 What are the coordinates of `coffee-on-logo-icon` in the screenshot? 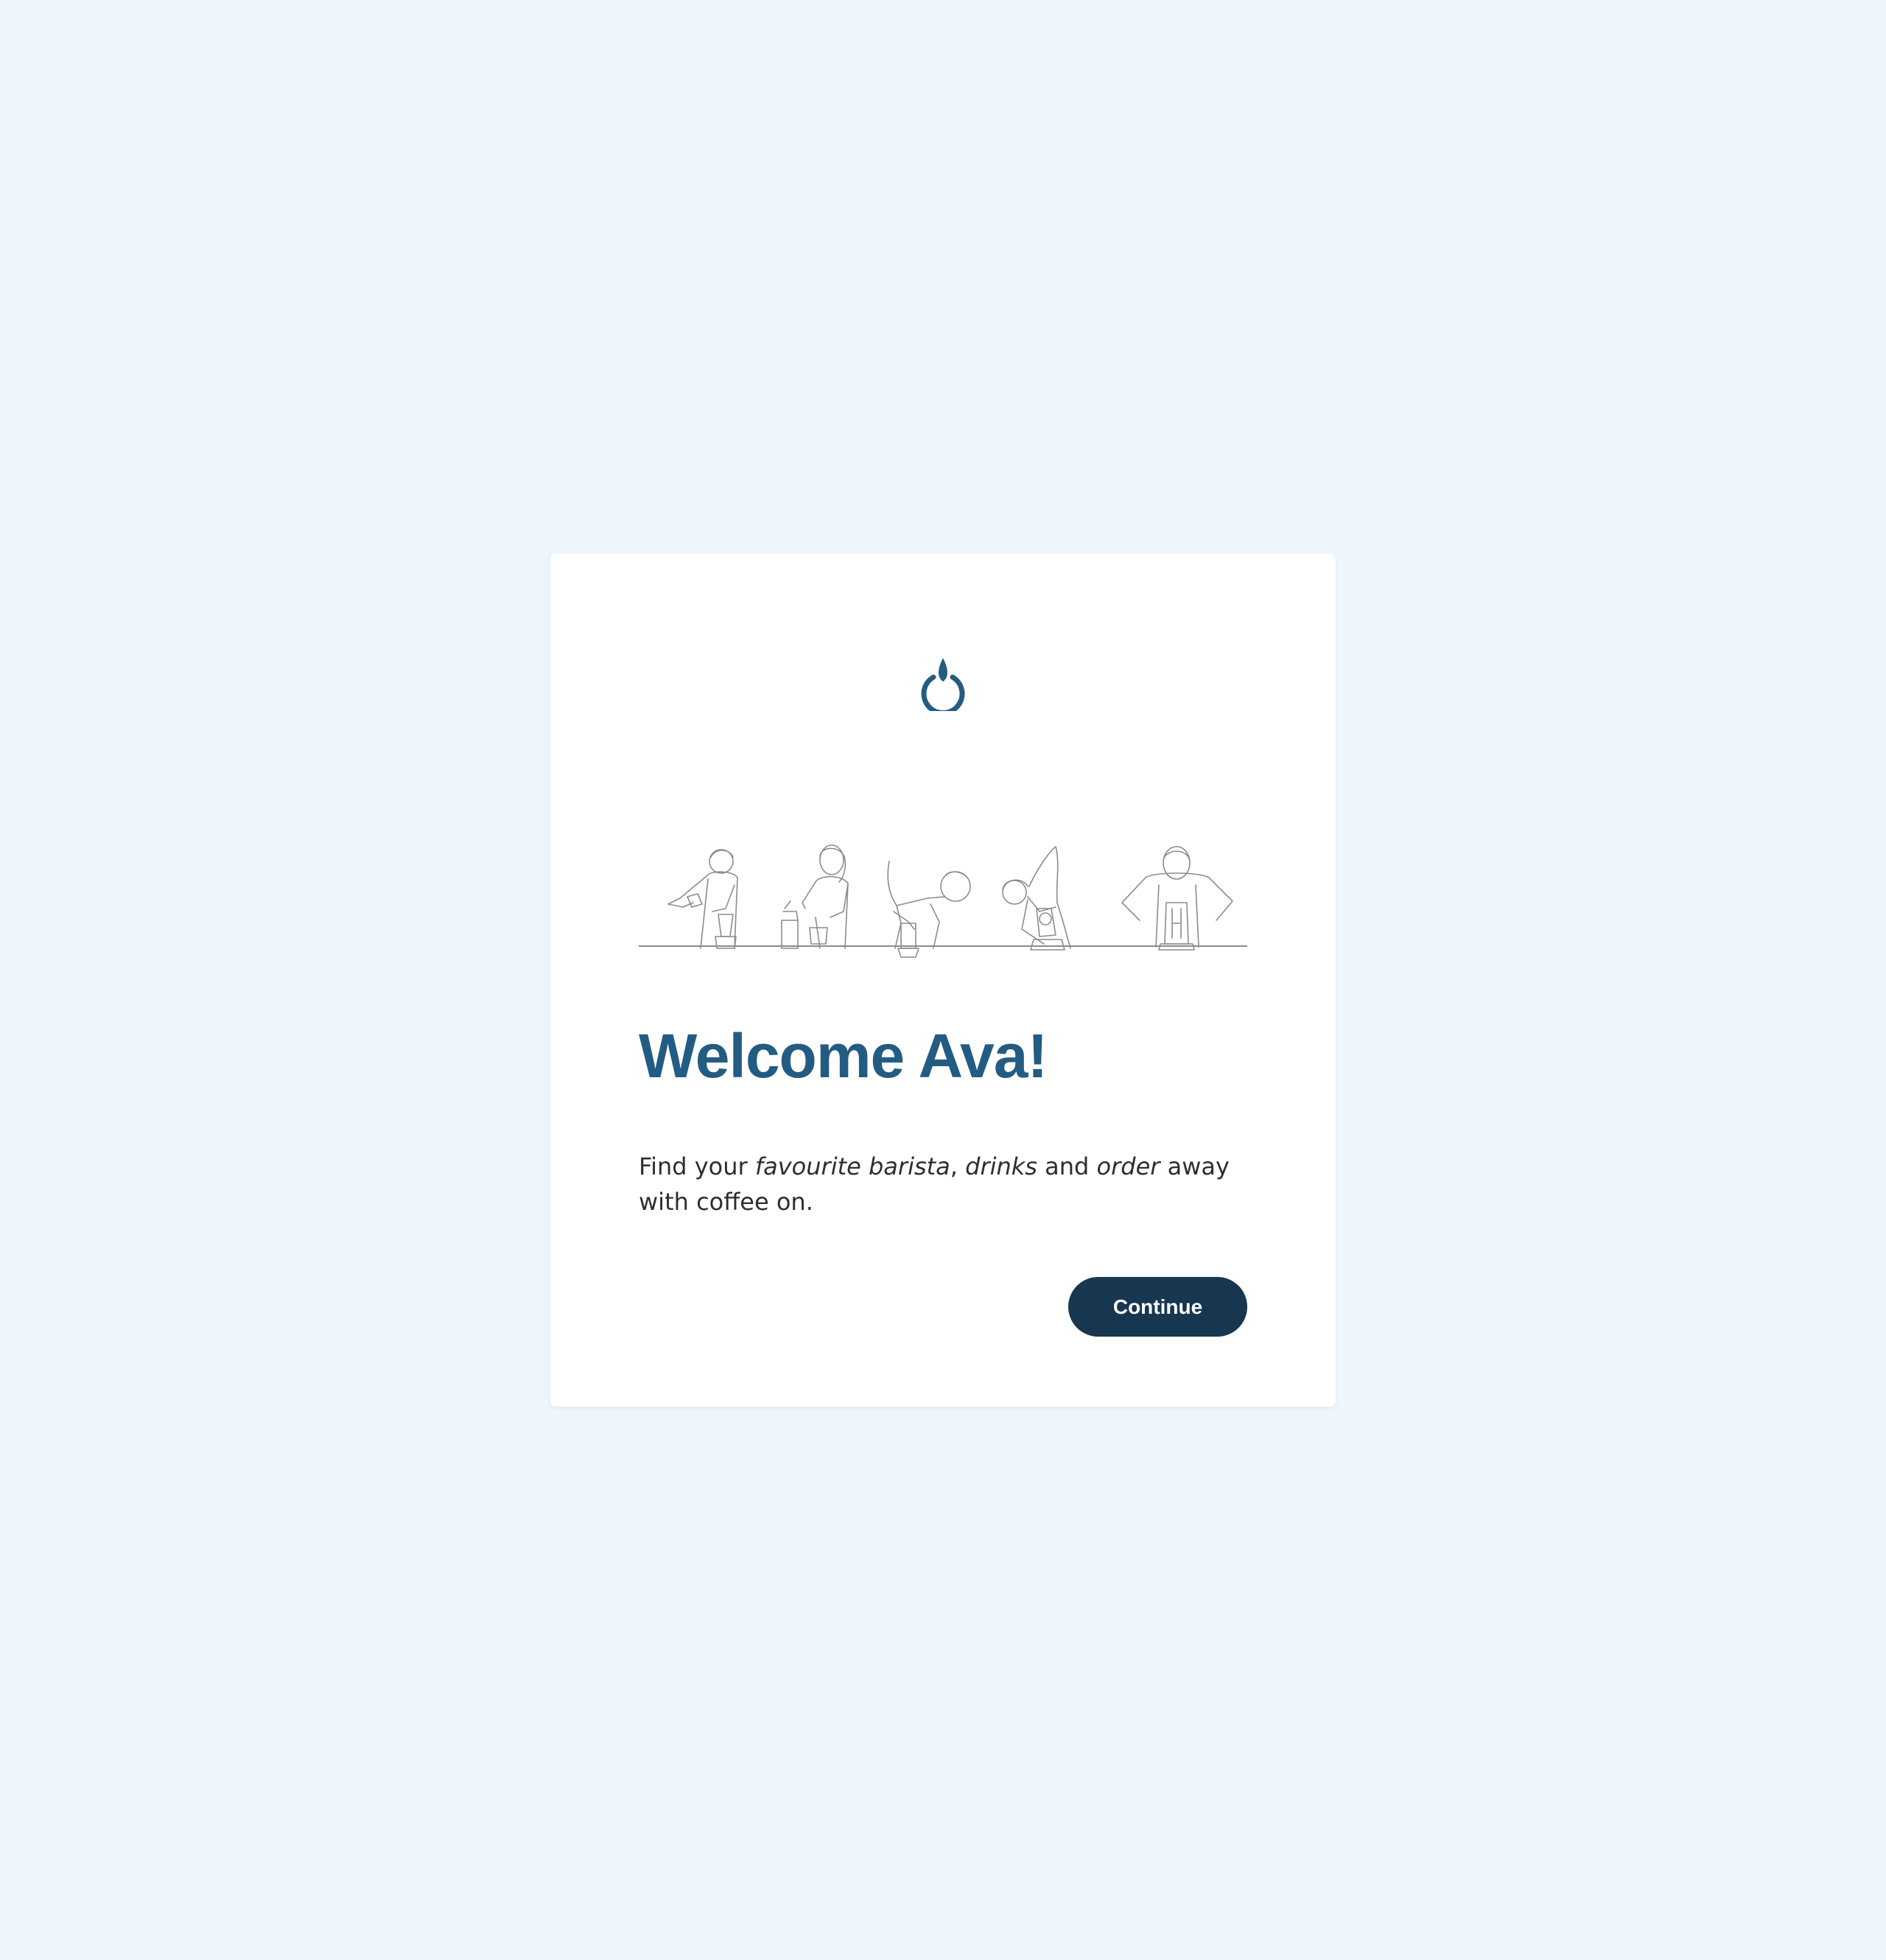 It's located at (943, 684).